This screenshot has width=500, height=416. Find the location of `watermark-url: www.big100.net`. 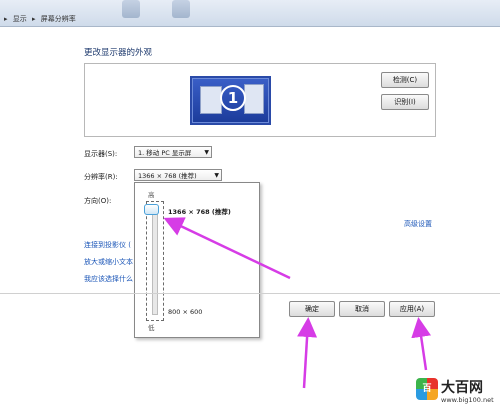

watermark-url: www.big100.net is located at coordinates (467, 400).